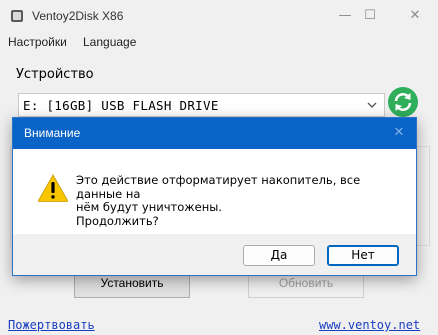 Image resolution: width=438 pixels, height=335 pixels. I want to click on menu-item-language: Language, so click(109, 42).